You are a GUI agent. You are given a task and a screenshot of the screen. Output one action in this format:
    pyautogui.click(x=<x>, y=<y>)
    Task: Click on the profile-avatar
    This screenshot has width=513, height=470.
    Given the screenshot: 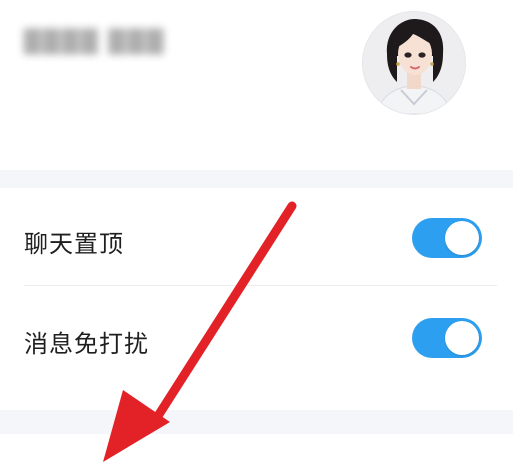 What is the action you would take?
    pyautogui.click(x=414, y=63)
    